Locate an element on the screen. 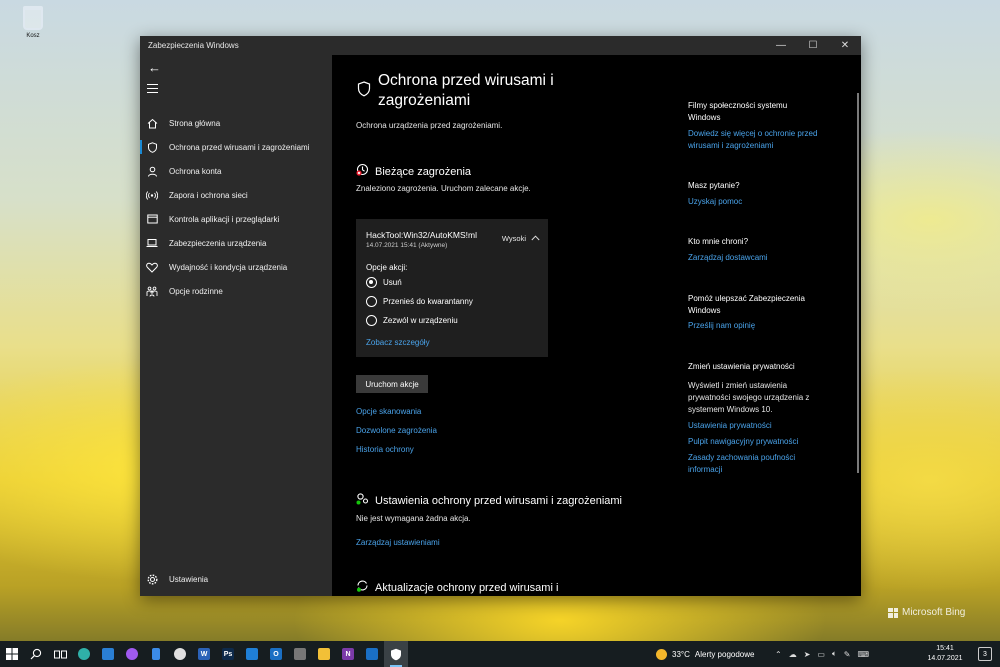  search-icon is located at coordinates (36, 654).